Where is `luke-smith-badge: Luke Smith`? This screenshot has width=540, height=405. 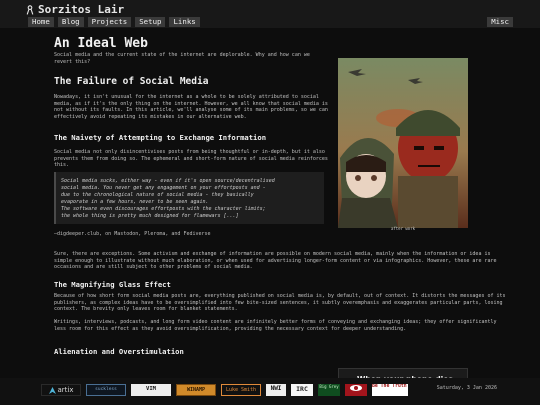
luke-smith-badge: Luke Smith is located at coordinates (241, 390).